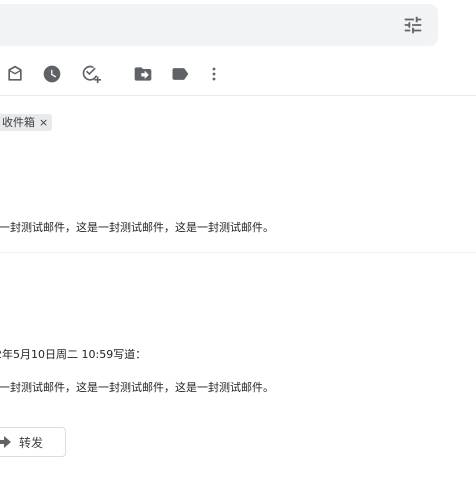 The width and height of the screenshot is (476, 477). Describe the element at coordinates (137, 227) in the screenshot. I see `message-body: 是一封测试邮件，这是一封测试邮件，这是一封测试邮件。` at that location.